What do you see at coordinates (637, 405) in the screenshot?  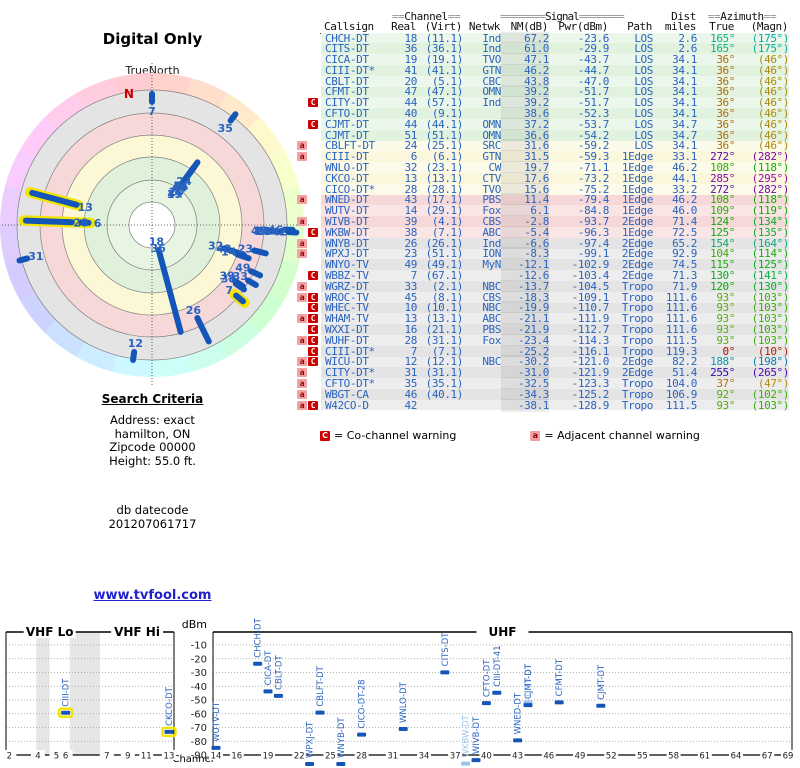 I see `cell-path: Tropo` at bounding box center [637, 405].